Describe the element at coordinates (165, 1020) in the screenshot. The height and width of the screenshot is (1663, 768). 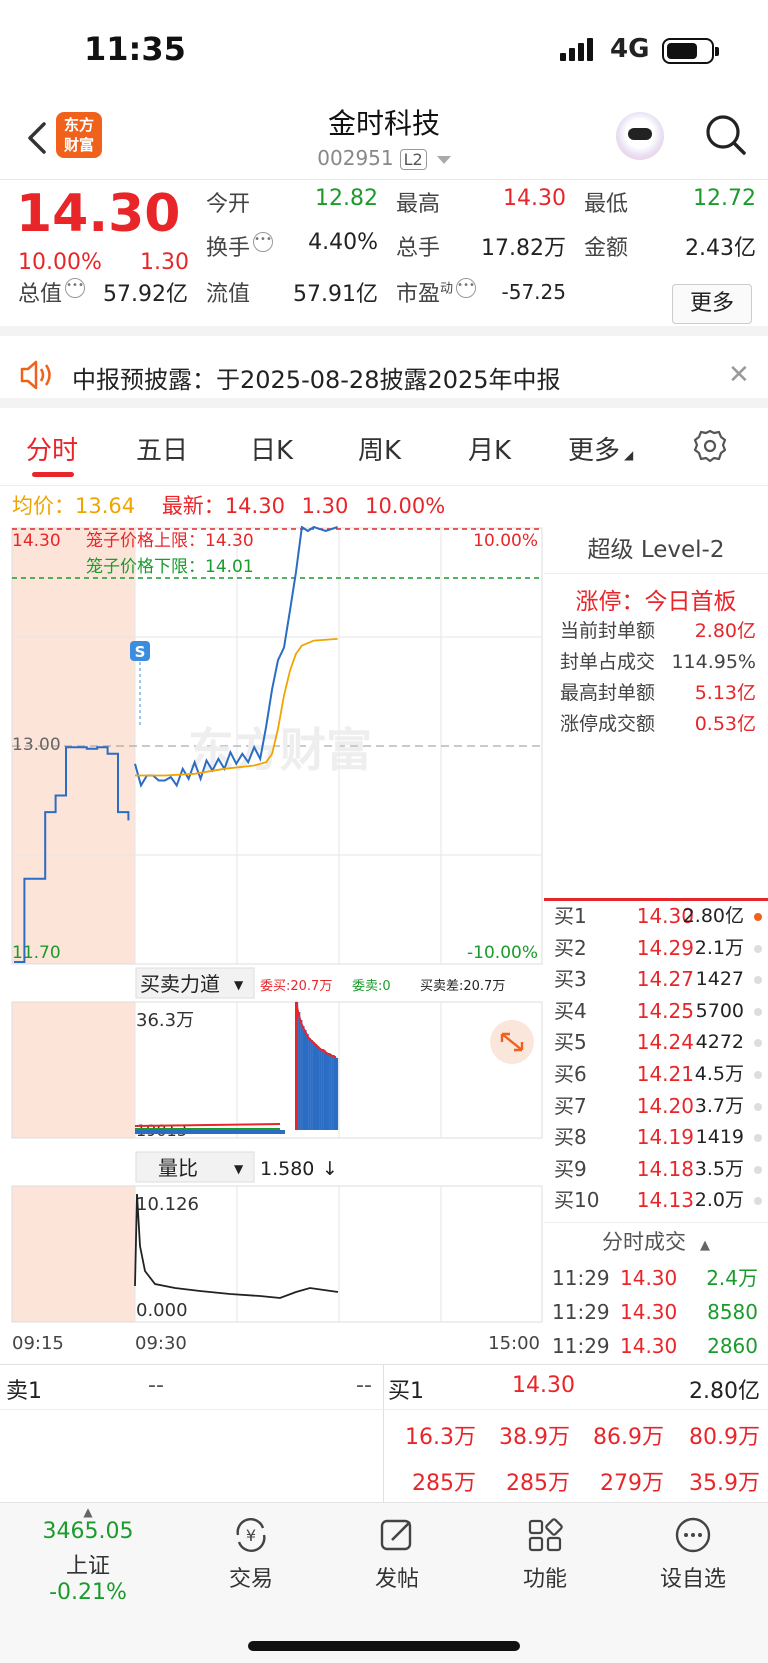
I see `force-top-value: 36.3万` at that location.